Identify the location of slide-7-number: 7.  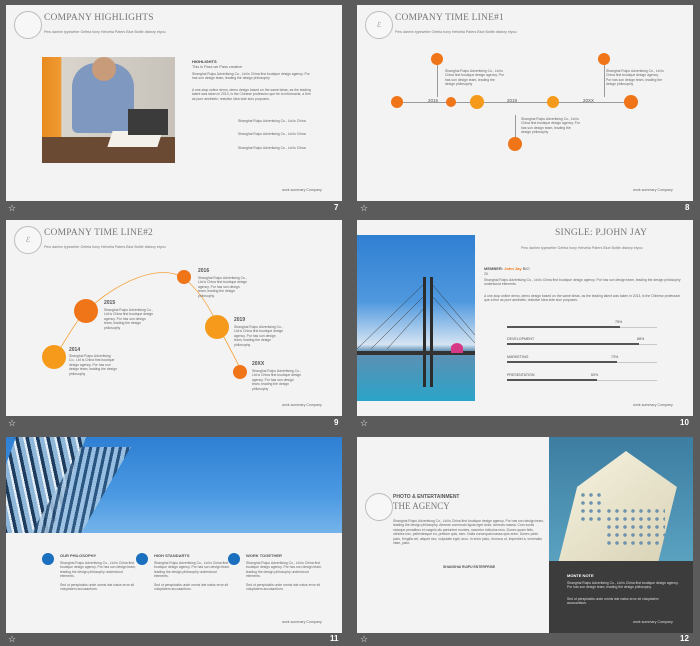
(336, 207).